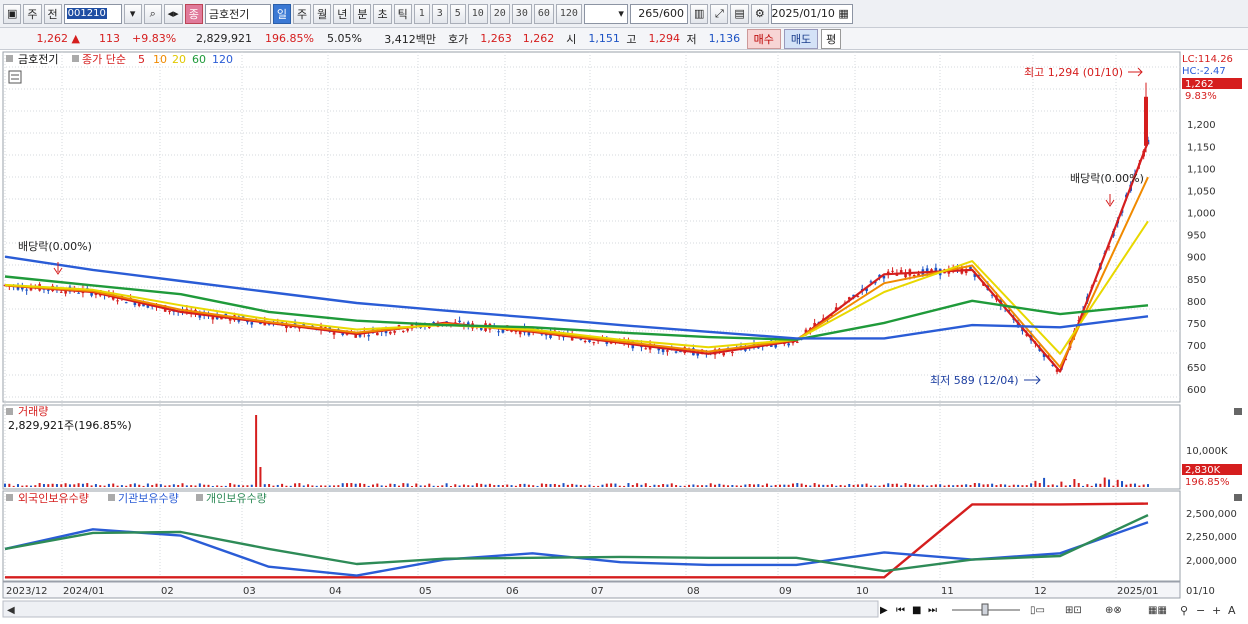 Image resolution: width=1248 pixels, height=624 pixels. I want to click on period-day: 일, so click(281, 13).